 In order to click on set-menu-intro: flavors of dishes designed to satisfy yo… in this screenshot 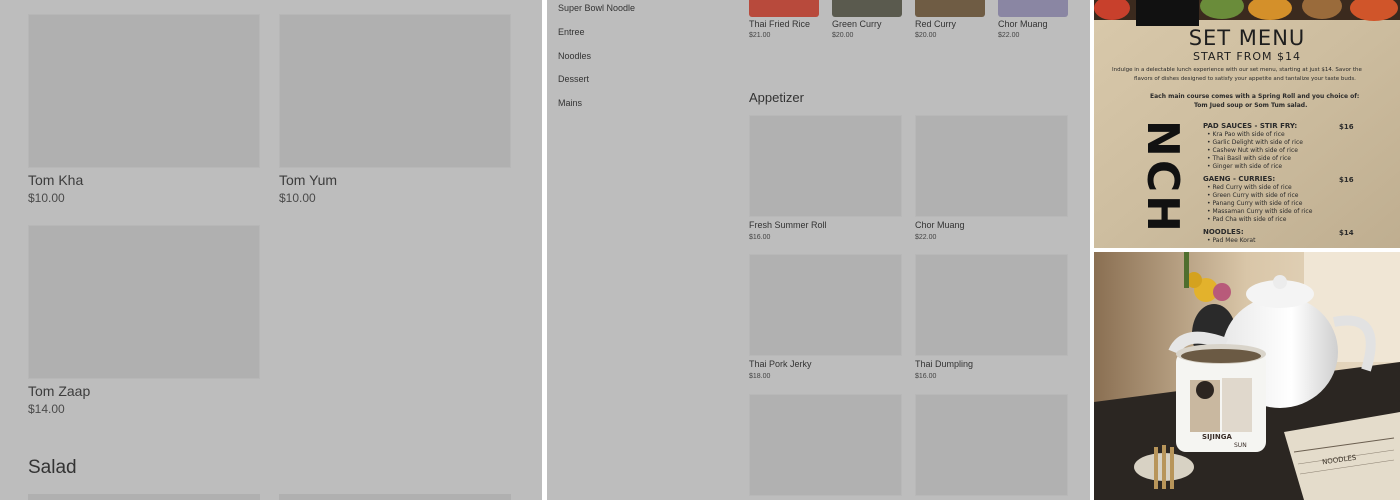, I will do `click(1245, 79)`.